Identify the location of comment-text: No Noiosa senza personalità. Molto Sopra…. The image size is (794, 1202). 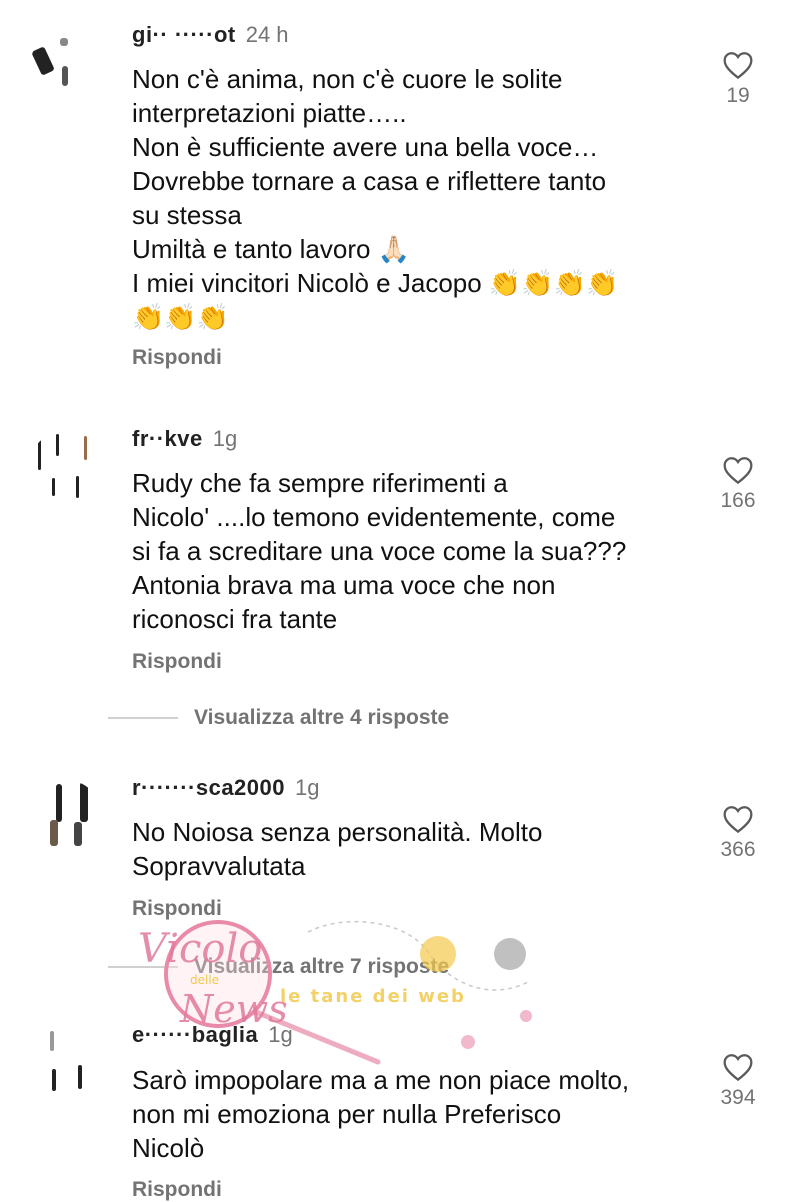
(337, 849).